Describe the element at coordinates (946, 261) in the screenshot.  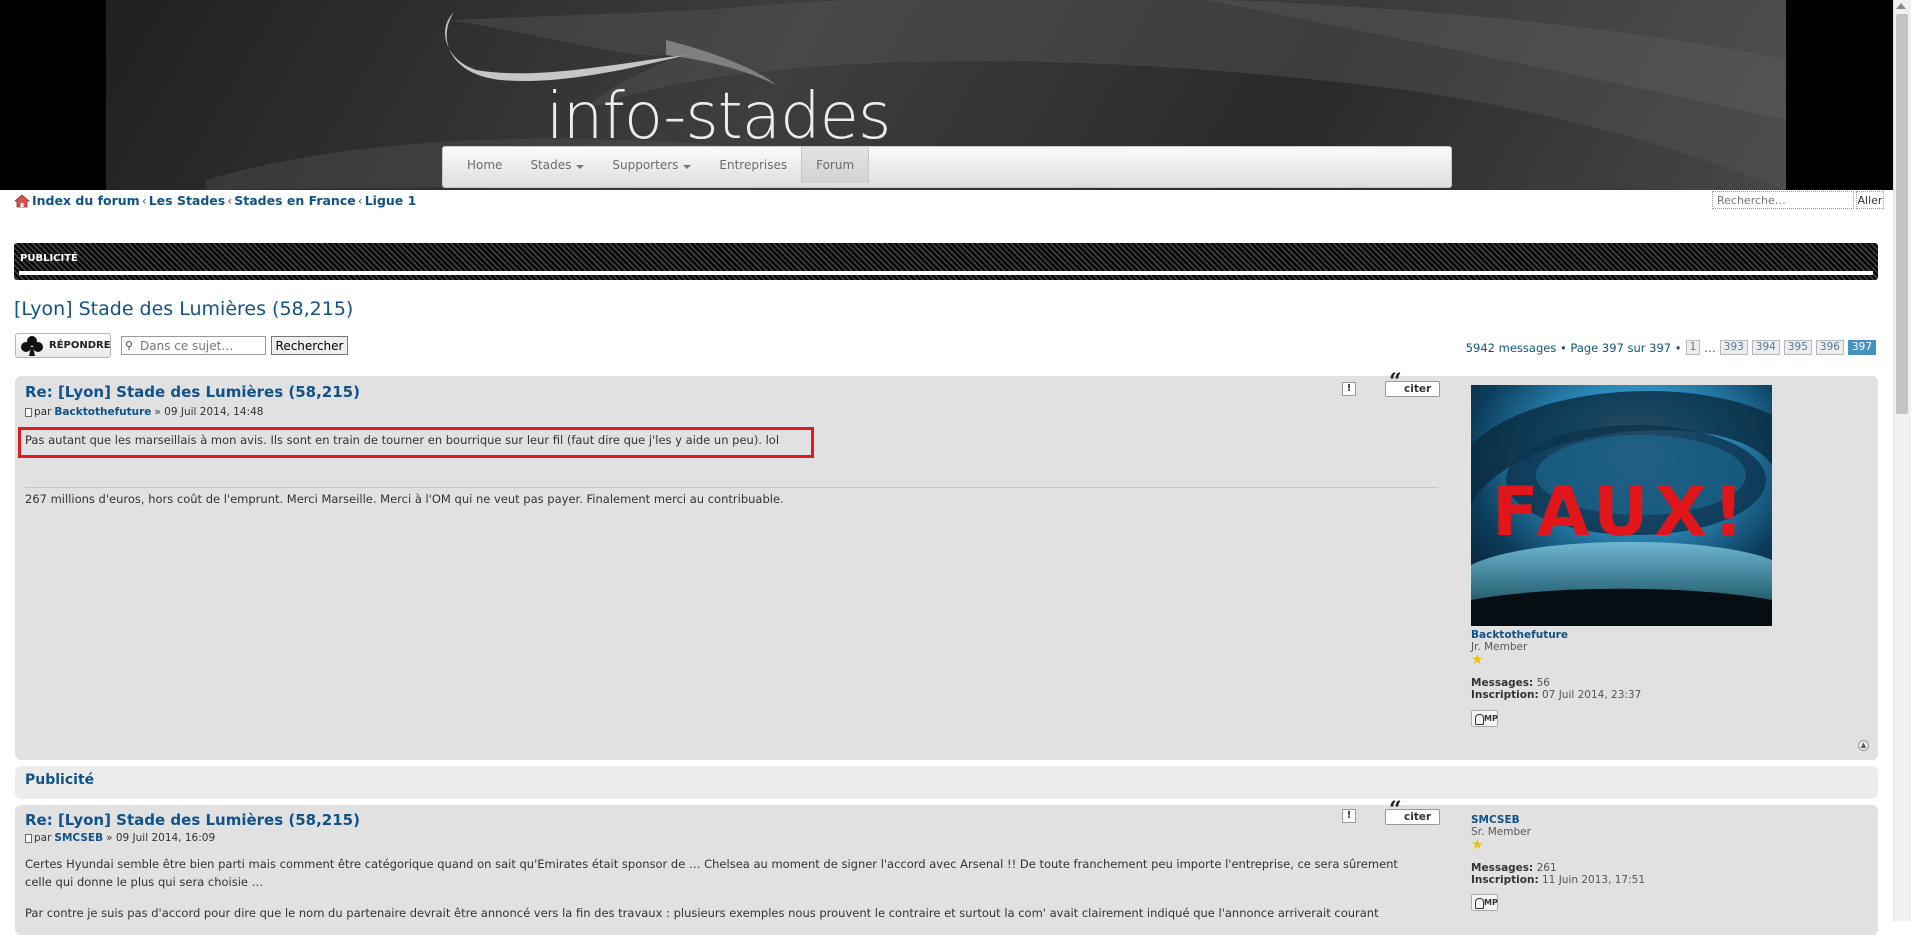
I see `ad-banner: PUBLICITÉ` at that location.